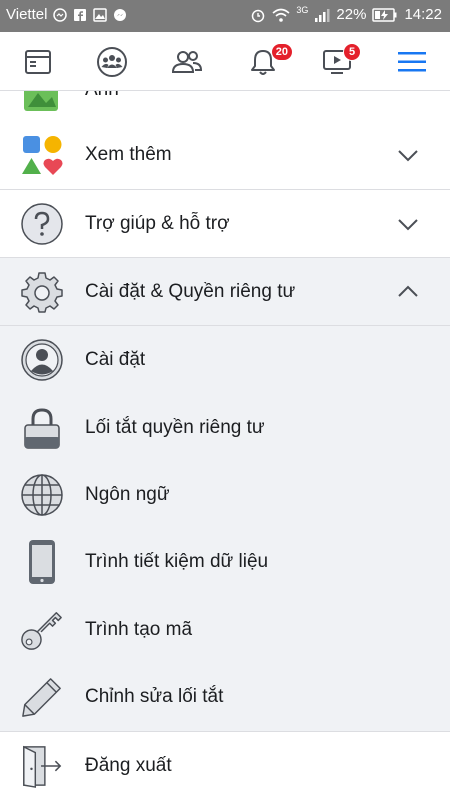 Image resolution: width=450 pixels, height=800 pixels. I want to click on friends-icon, so click(187, 62).